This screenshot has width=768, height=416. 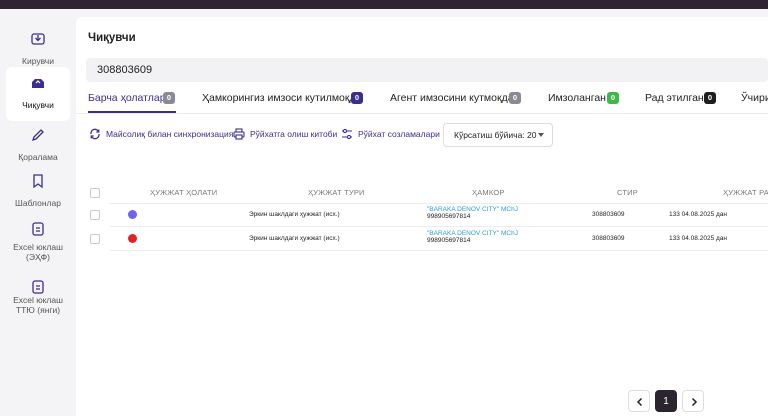 I want to click on tab-label: Ўчири, so click(x=754, y=98).